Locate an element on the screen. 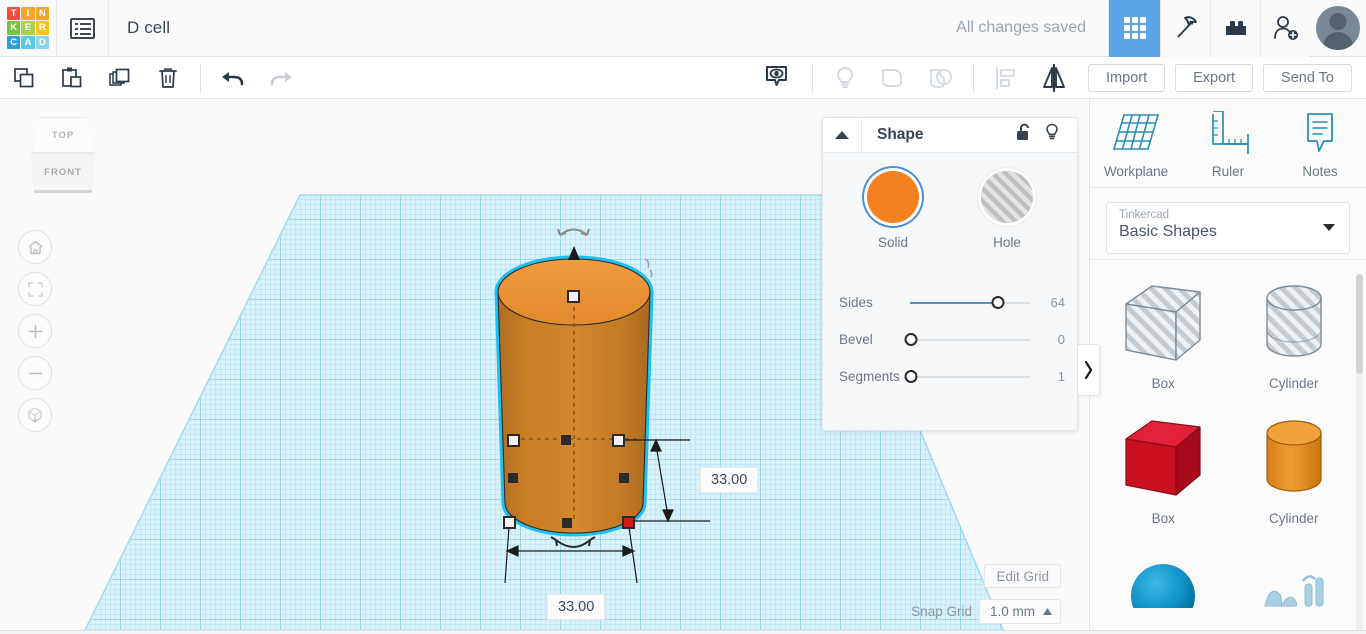  unlocked-padlock-icon is located at coordinates (1023, 131).